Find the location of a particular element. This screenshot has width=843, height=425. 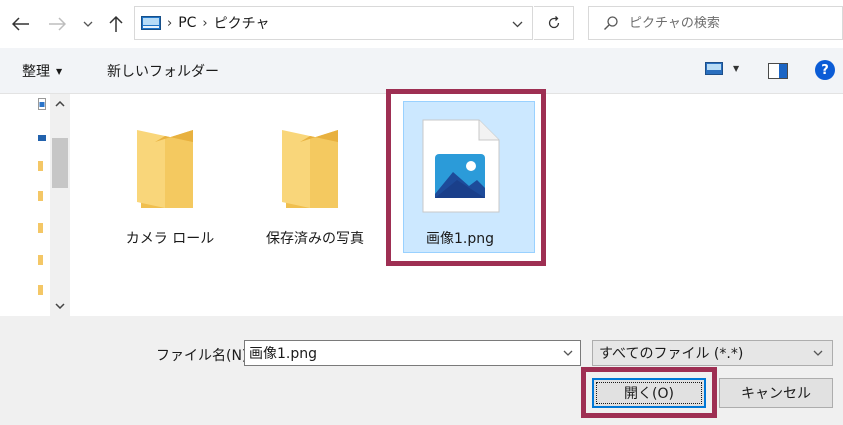

cancel-button-label: キャンセル is located at coordinates (776, 394).